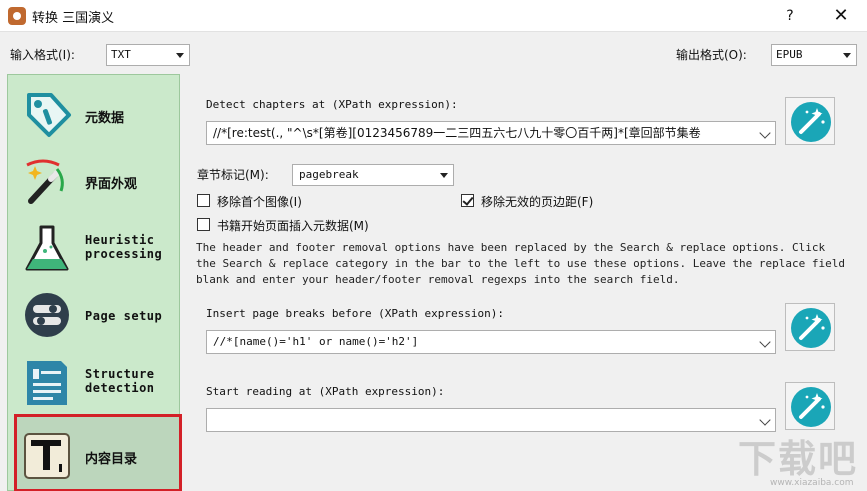 This screenshot has width=867, height=491. What do you see at coordinates (789, 54) in the screenshot?
I see `output-format-value: EPUB` at bounding box center [789, 54].